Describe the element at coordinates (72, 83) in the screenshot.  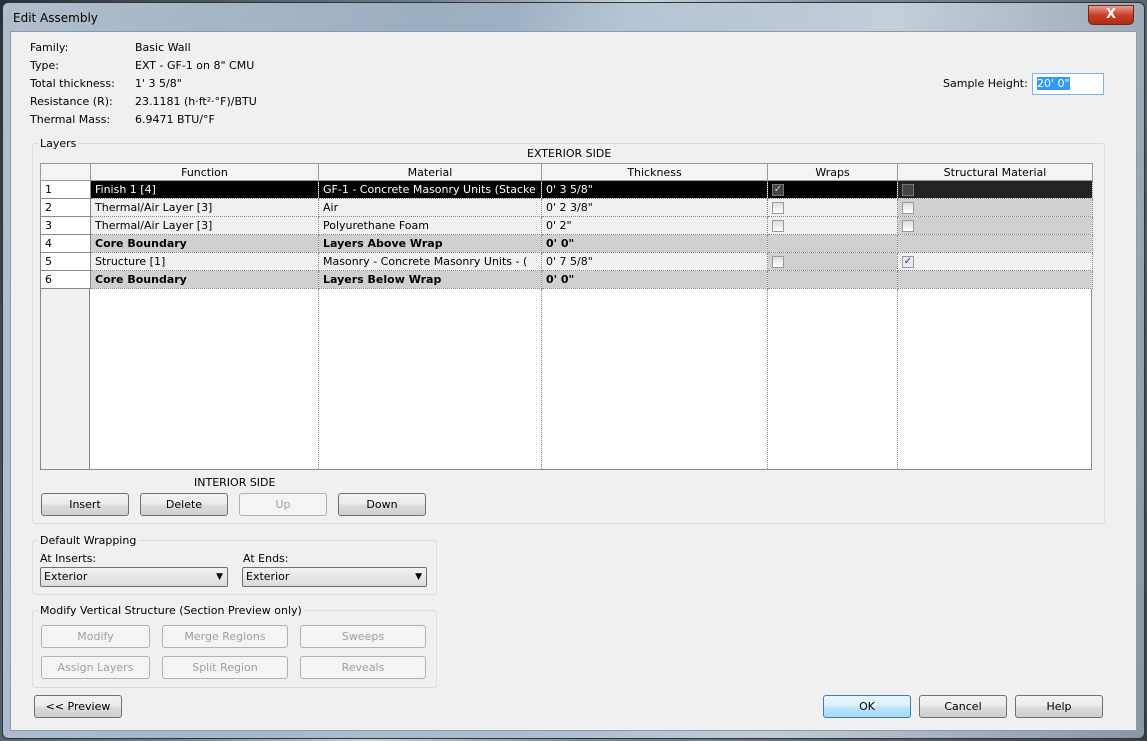
I see `thickness-label: Total thickness:` at that location.